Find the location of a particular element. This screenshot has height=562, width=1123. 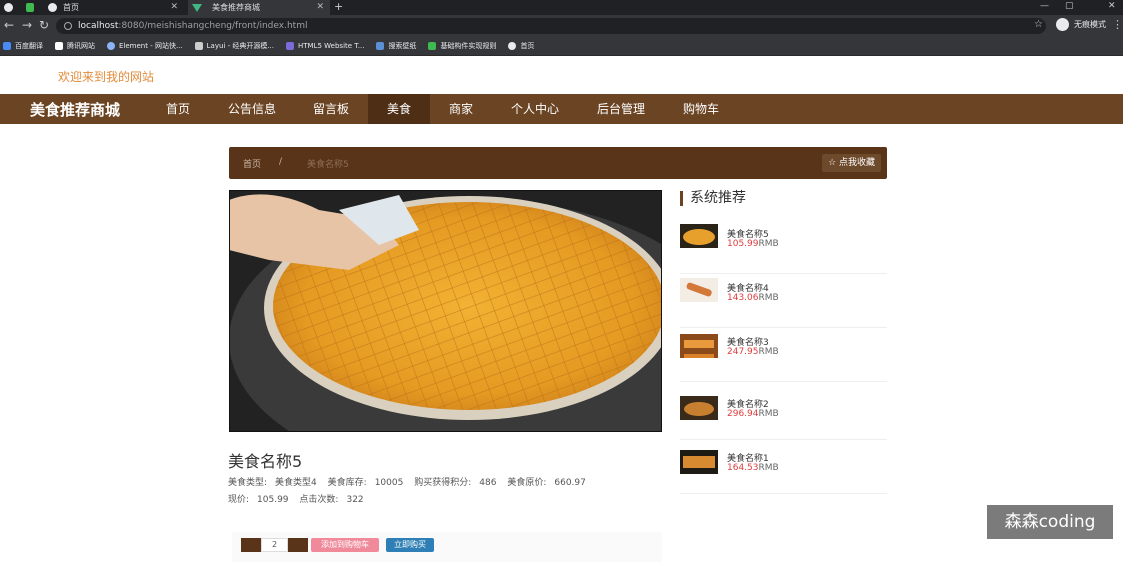

recommend-heading: 系统推荐 is located at coordinates (713, 198).